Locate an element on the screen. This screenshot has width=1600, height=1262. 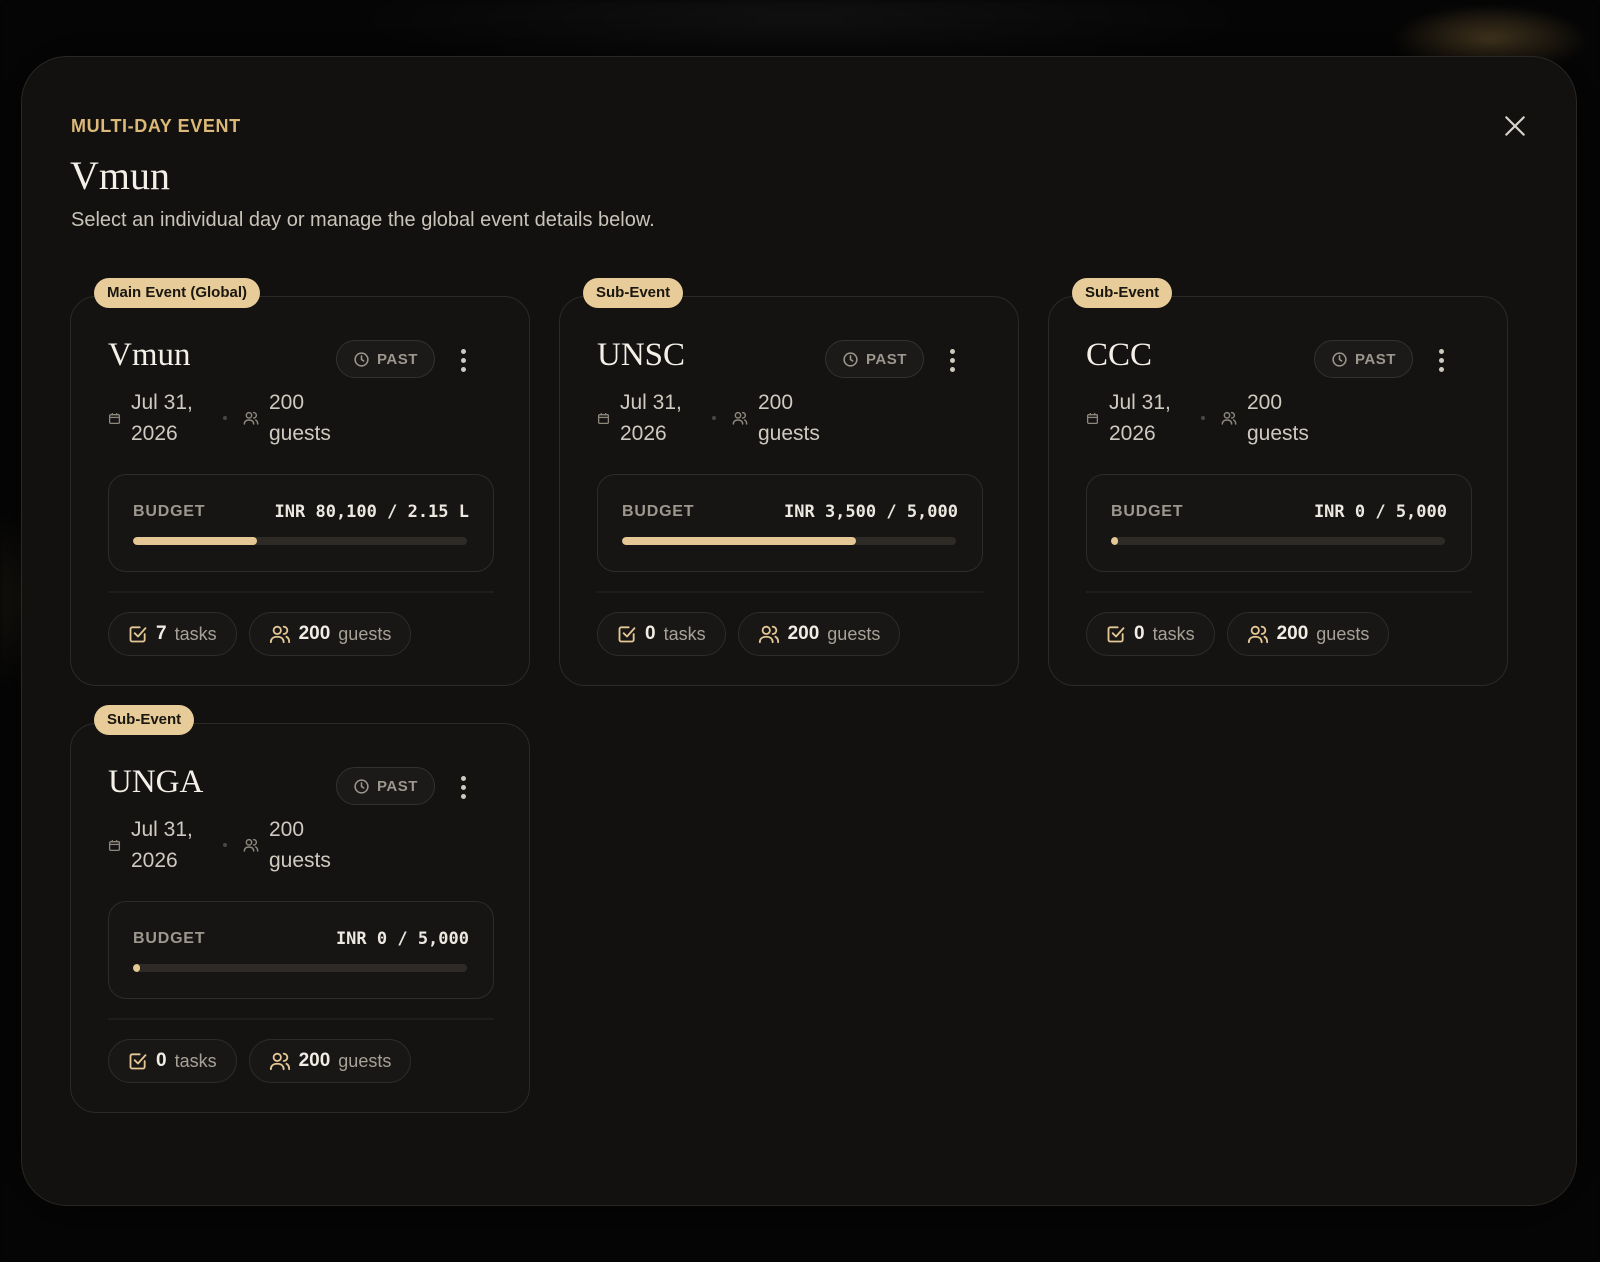
event-name: UNGA is located at coordinates (155, 782).